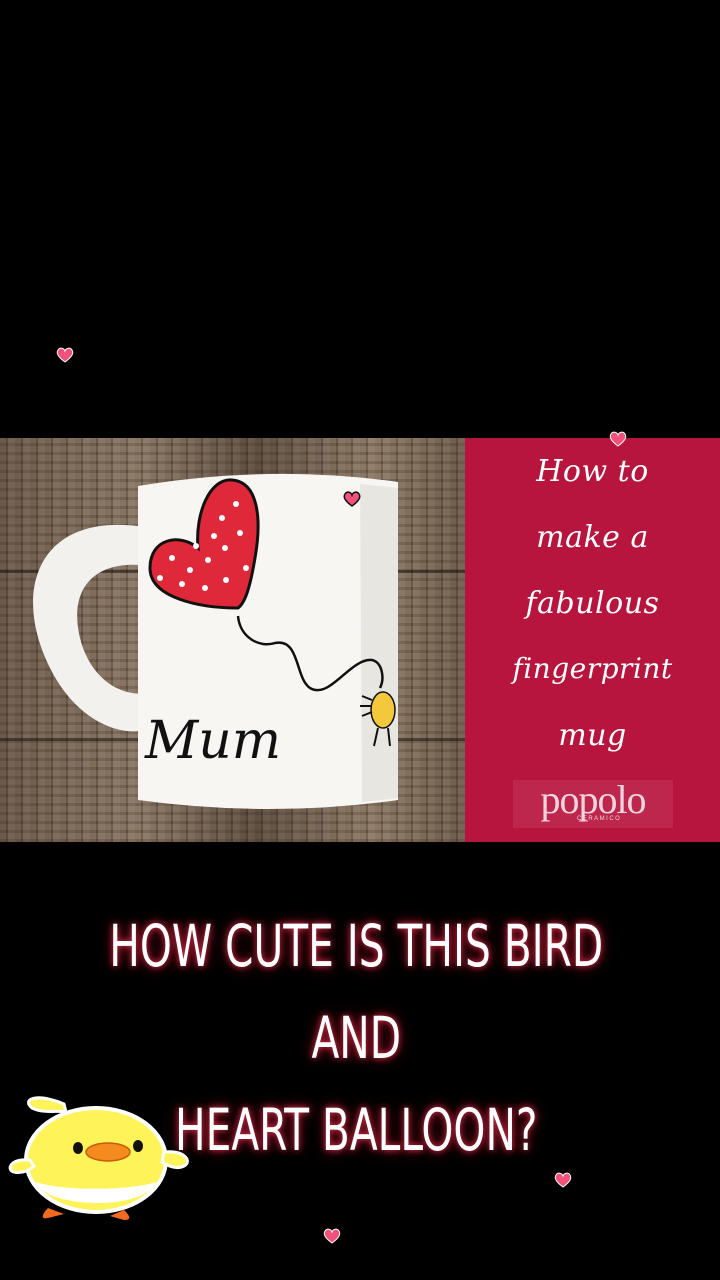 This screenshot has height=1280, width=720. What do you see at coordinates (212, 741) in the screenshot?
I see `mug-text: Mum` at bounding box center [212, 741].